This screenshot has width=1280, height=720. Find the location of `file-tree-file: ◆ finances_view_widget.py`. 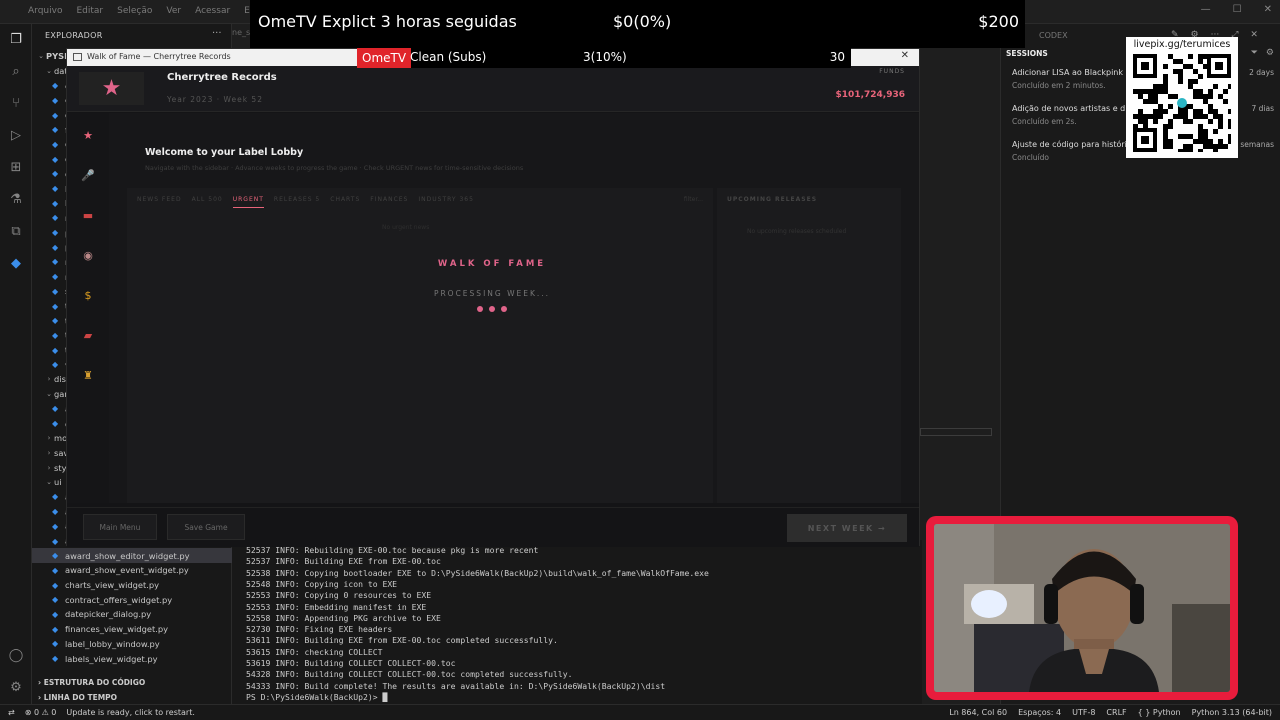

file-tree-file: ◆ finances_view_widget.py is located at coordinates (132, 629).